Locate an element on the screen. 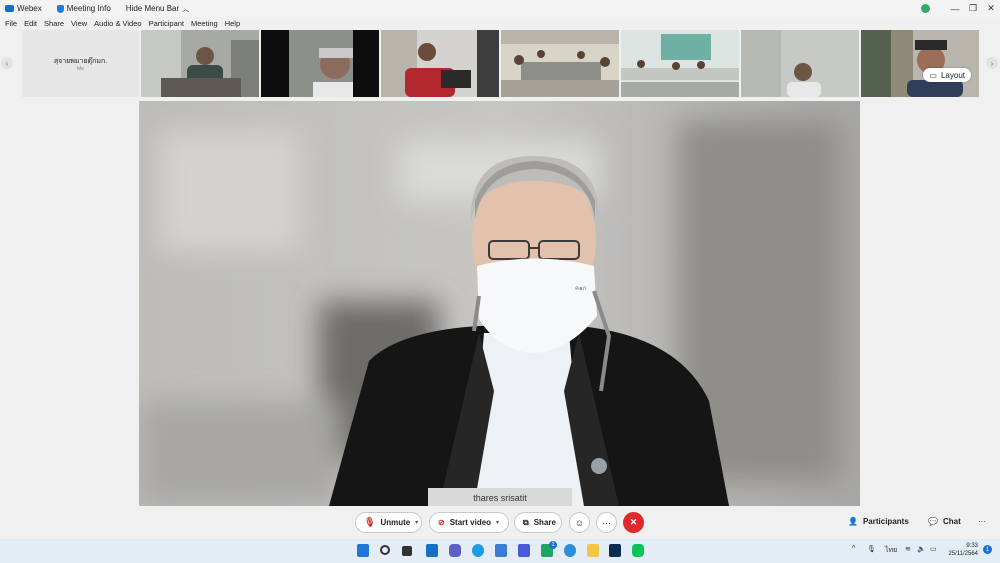 The height and width of the screenshot is (563, 1000). participant-tile: ▭ Layout is located at coordinates (920, 63).